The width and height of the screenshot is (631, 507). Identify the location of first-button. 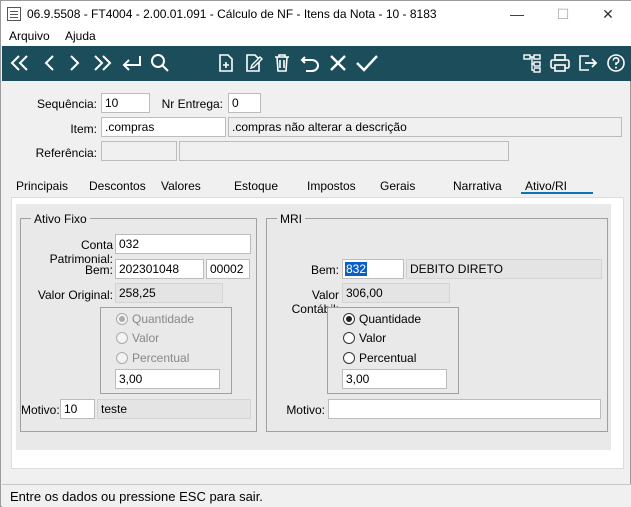
(20, 63).